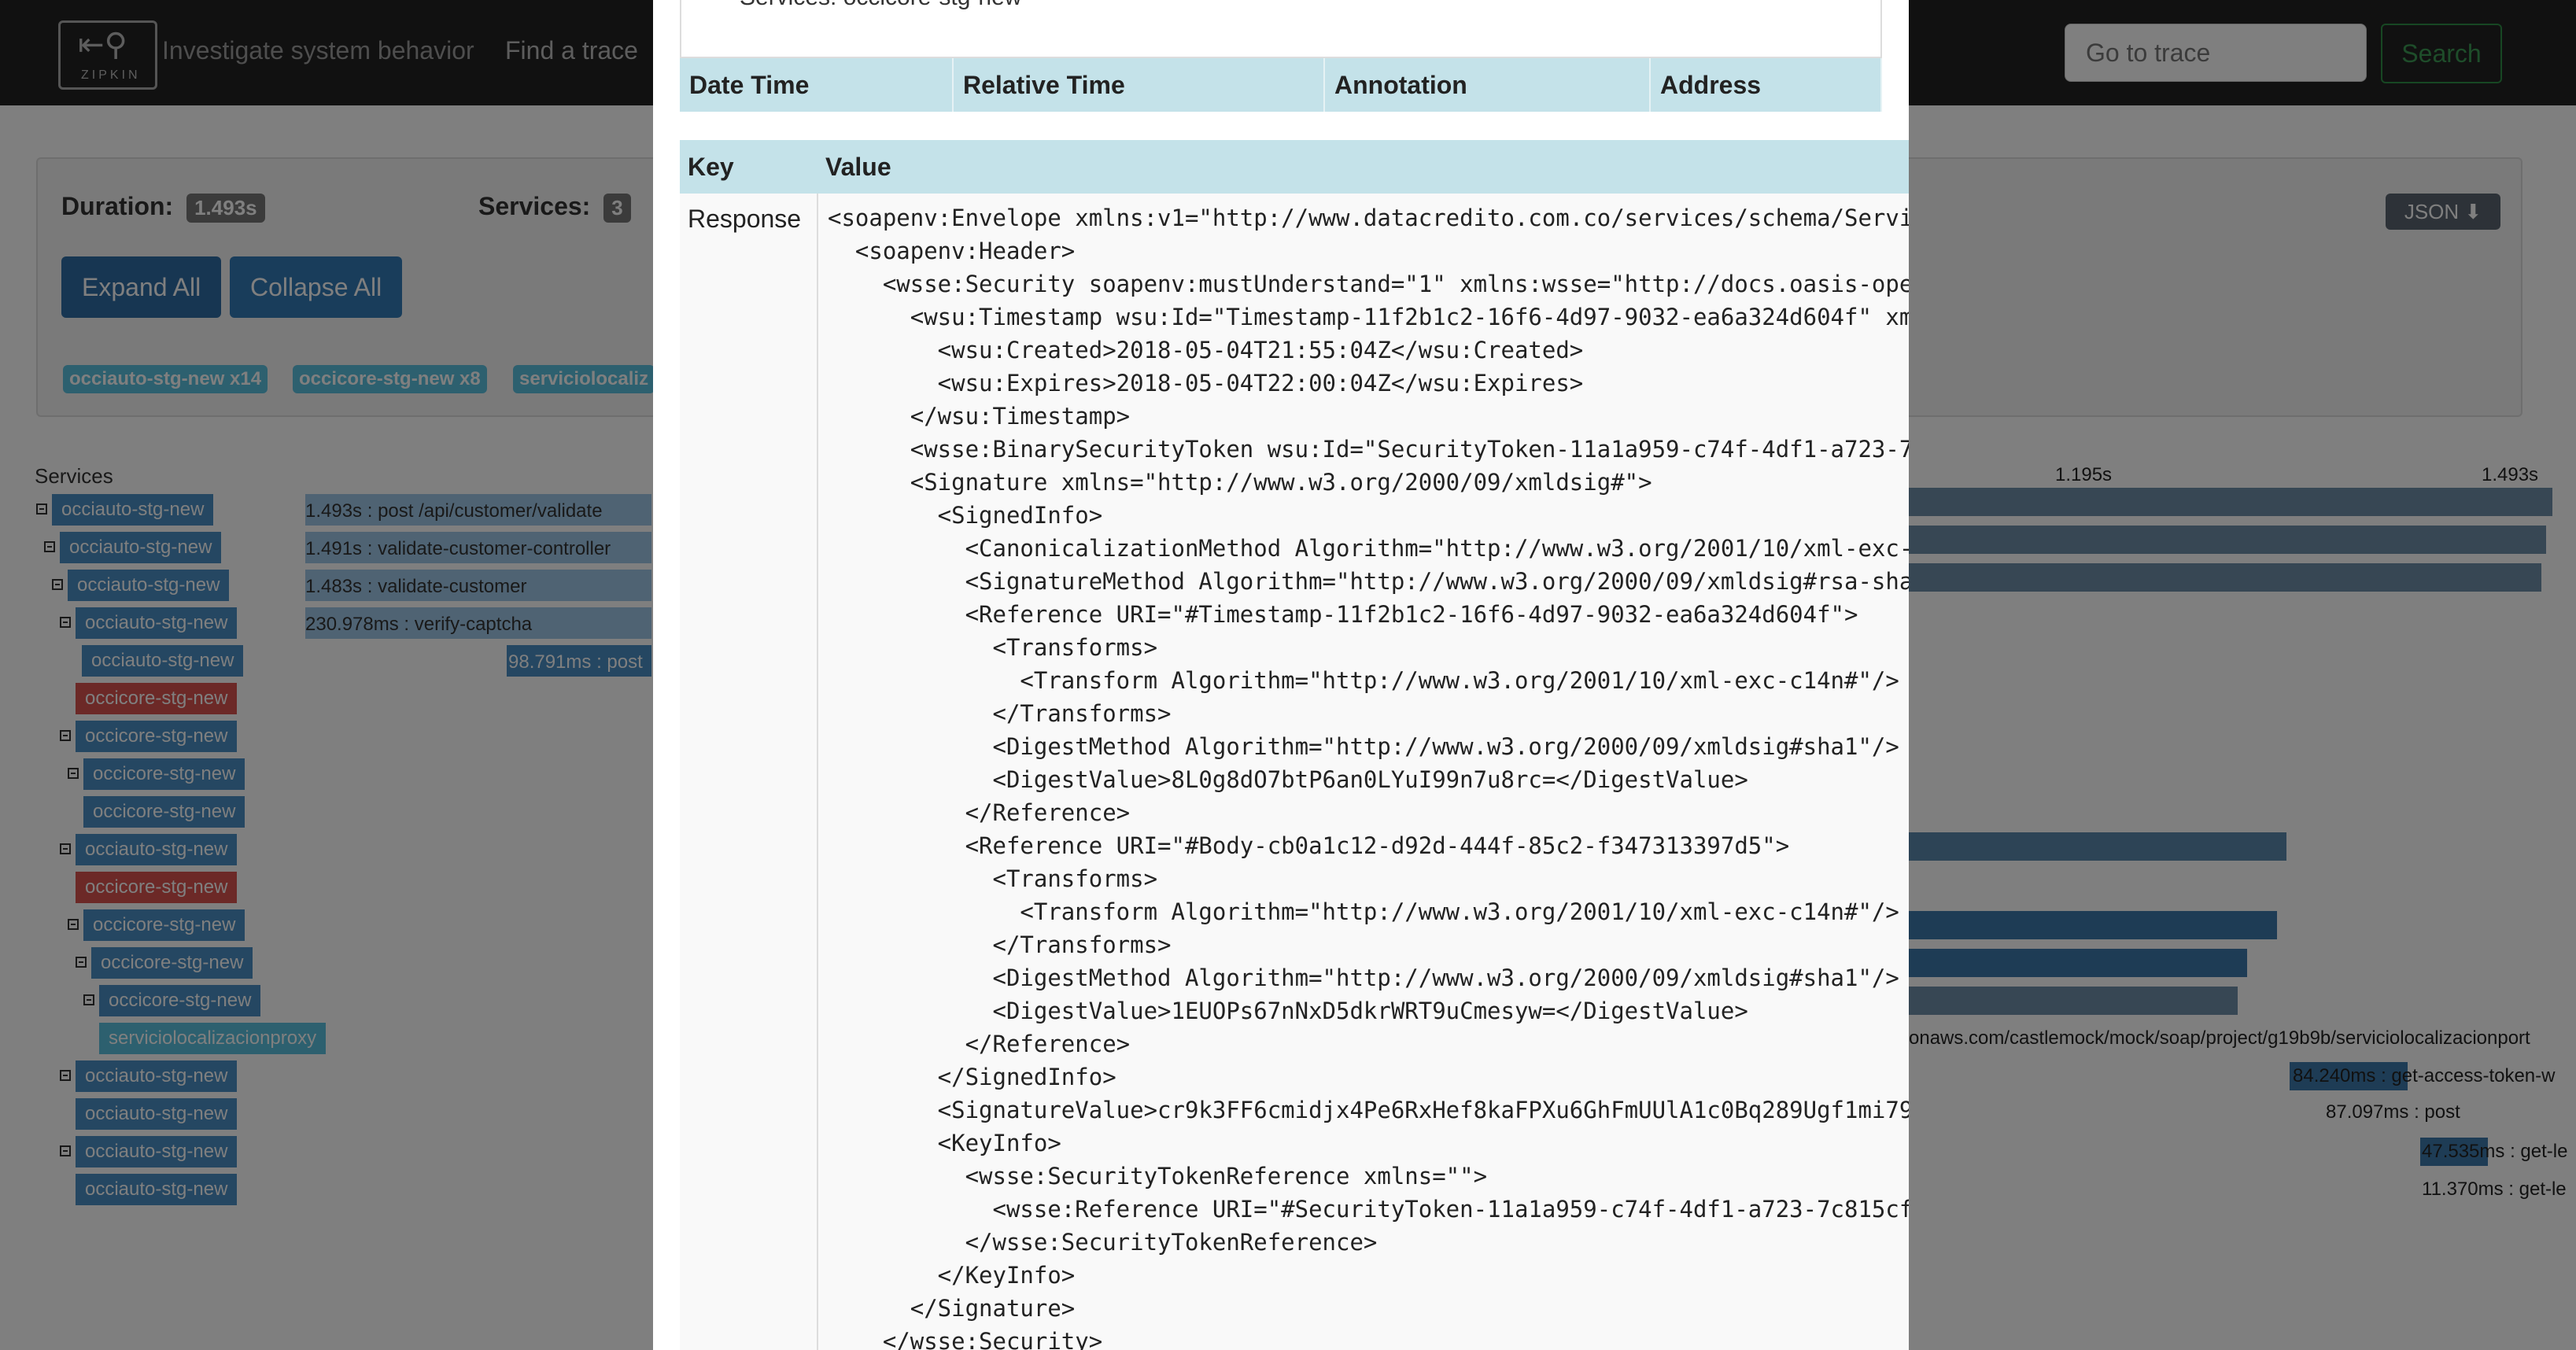  What do you see at coordinates (817, 85) in the screenshot?
I see `column-header: Date Time` at bounding box center [817, 85].